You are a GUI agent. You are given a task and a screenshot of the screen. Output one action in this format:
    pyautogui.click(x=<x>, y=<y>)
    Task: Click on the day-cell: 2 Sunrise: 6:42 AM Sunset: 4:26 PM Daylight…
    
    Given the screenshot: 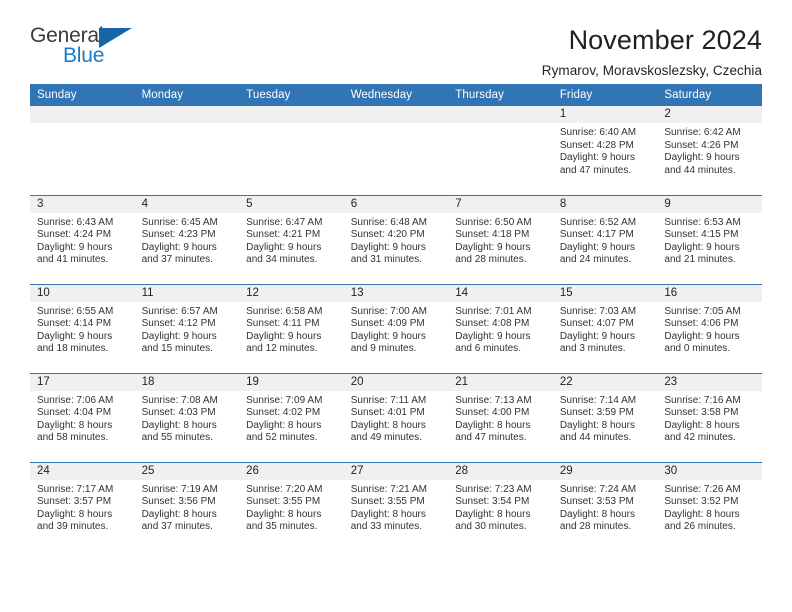 What is the action you would take?
    pyautogui.click(x=709, y=150)
    